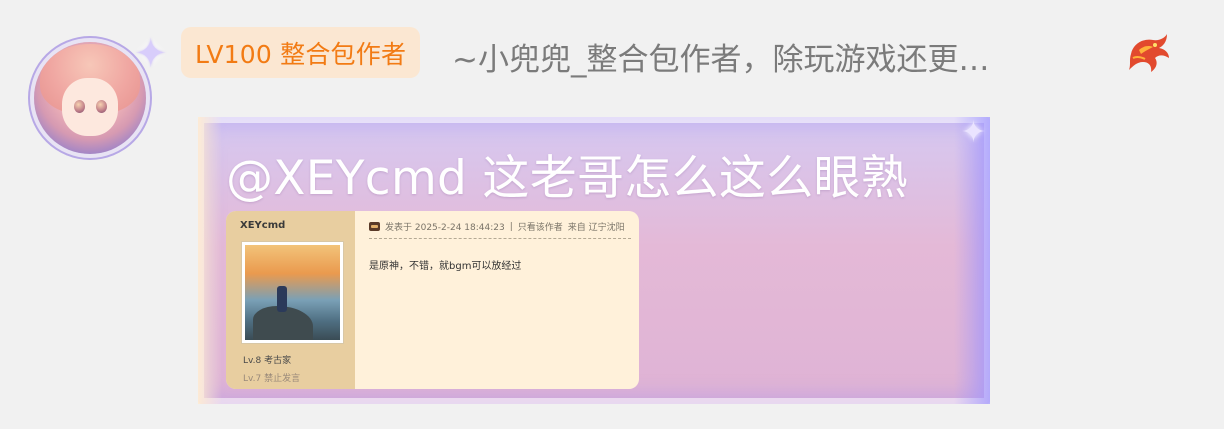 This screenshot has width=1224, height=429. I want to click on dragon-icon, so click(1149, 53).